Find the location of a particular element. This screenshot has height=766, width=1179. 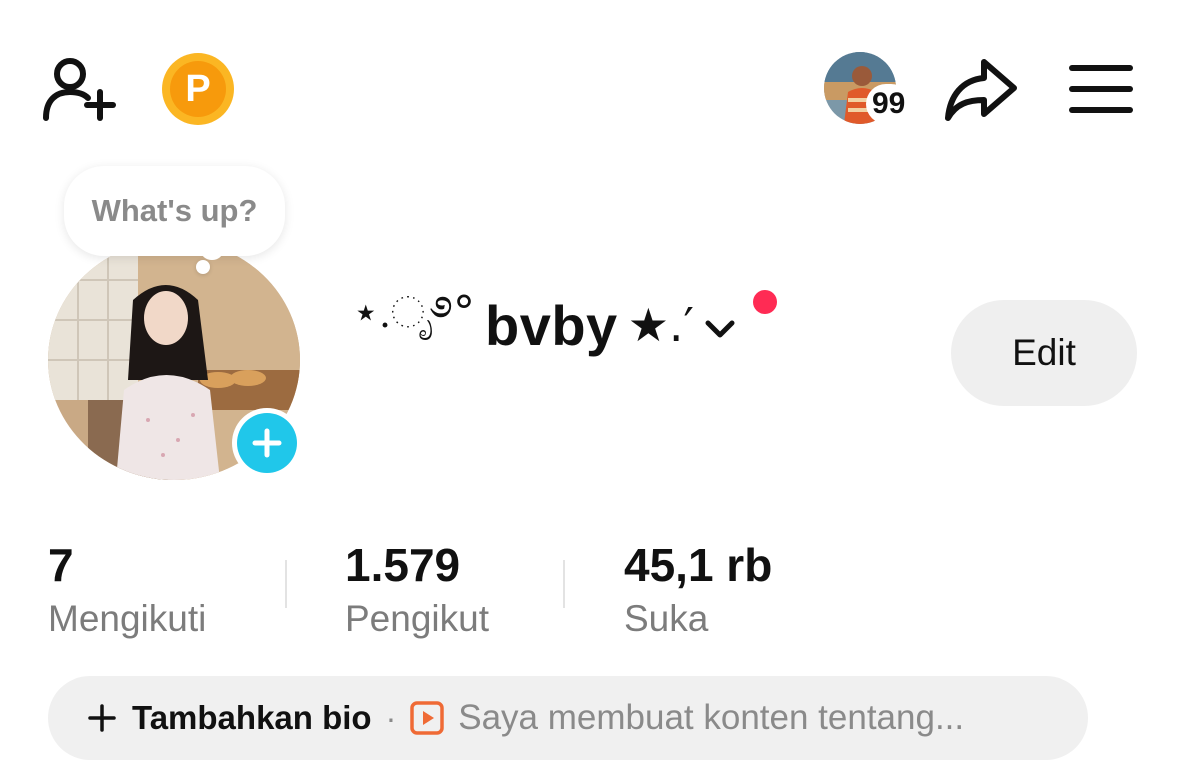

following-stat: 7 Mengikuti is located at coordinates (127, 590).